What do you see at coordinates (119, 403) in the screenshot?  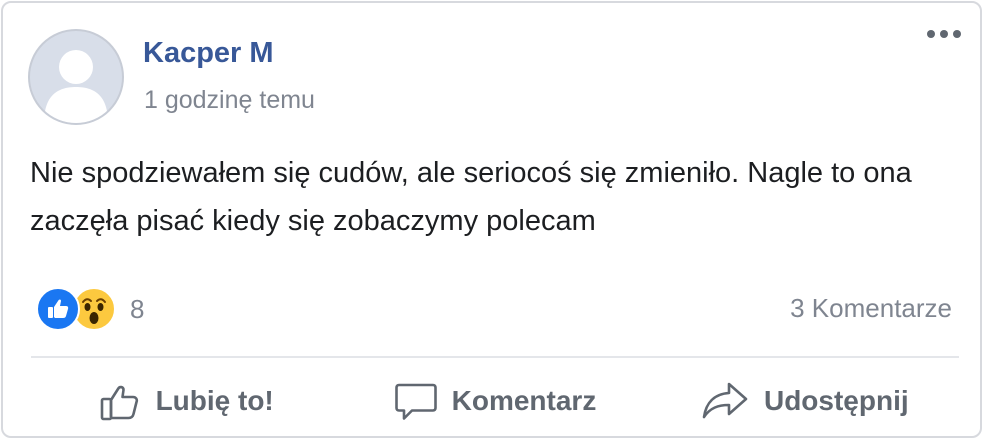 I see `thumbs-up-icon` at bounding box center [119, 403].